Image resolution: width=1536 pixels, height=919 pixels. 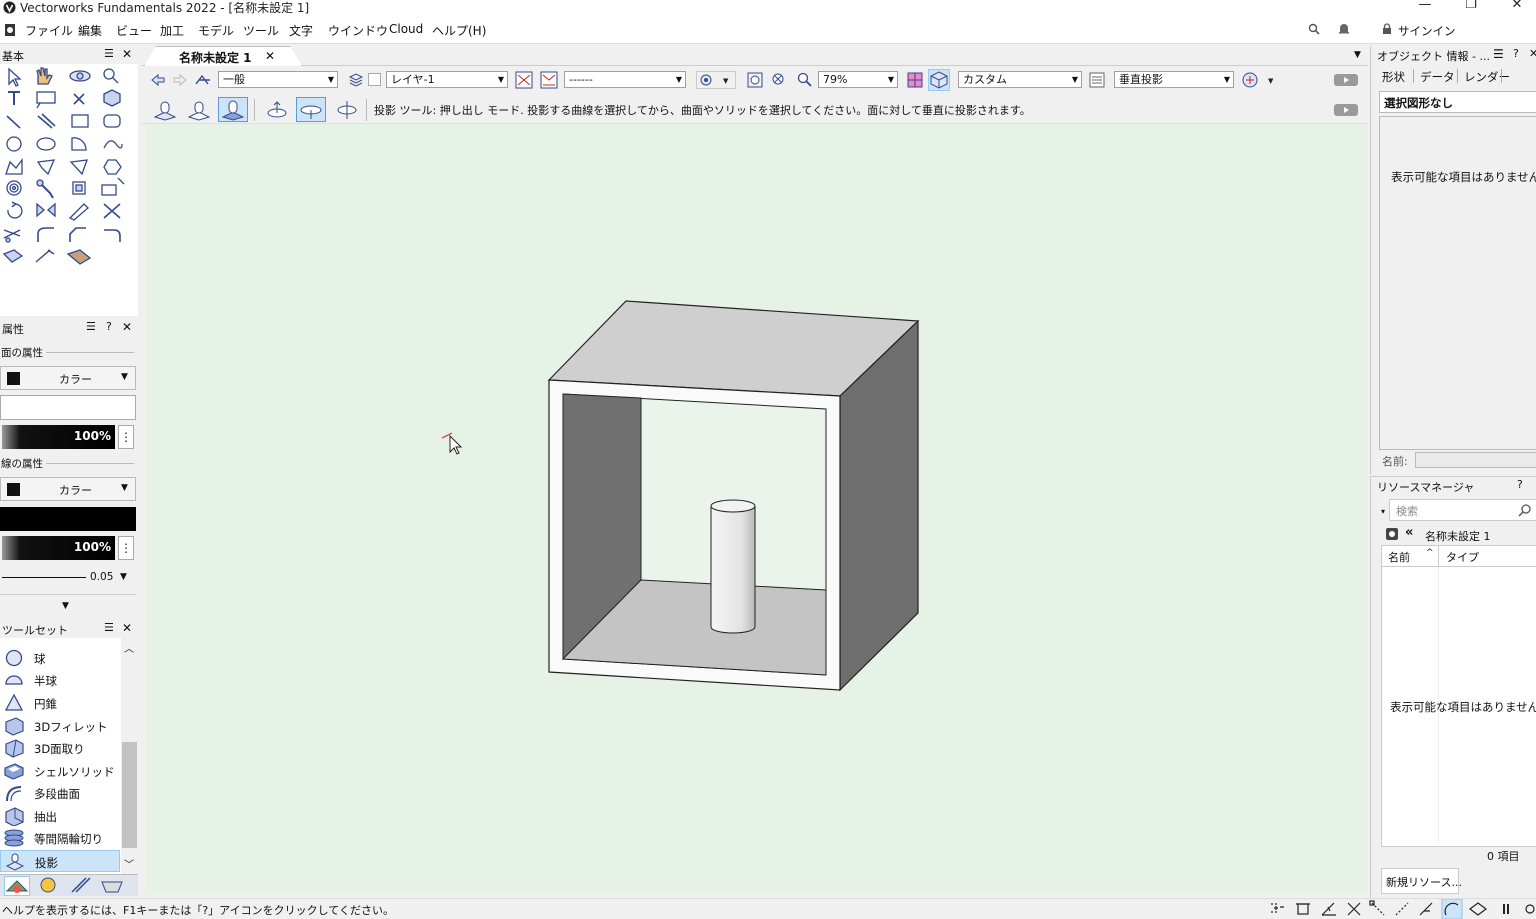 What do you see at coordinates (858, 79) in the screenshot?
I see `zoom-level-select: 79% ▼` at bounding box center [858, 79].